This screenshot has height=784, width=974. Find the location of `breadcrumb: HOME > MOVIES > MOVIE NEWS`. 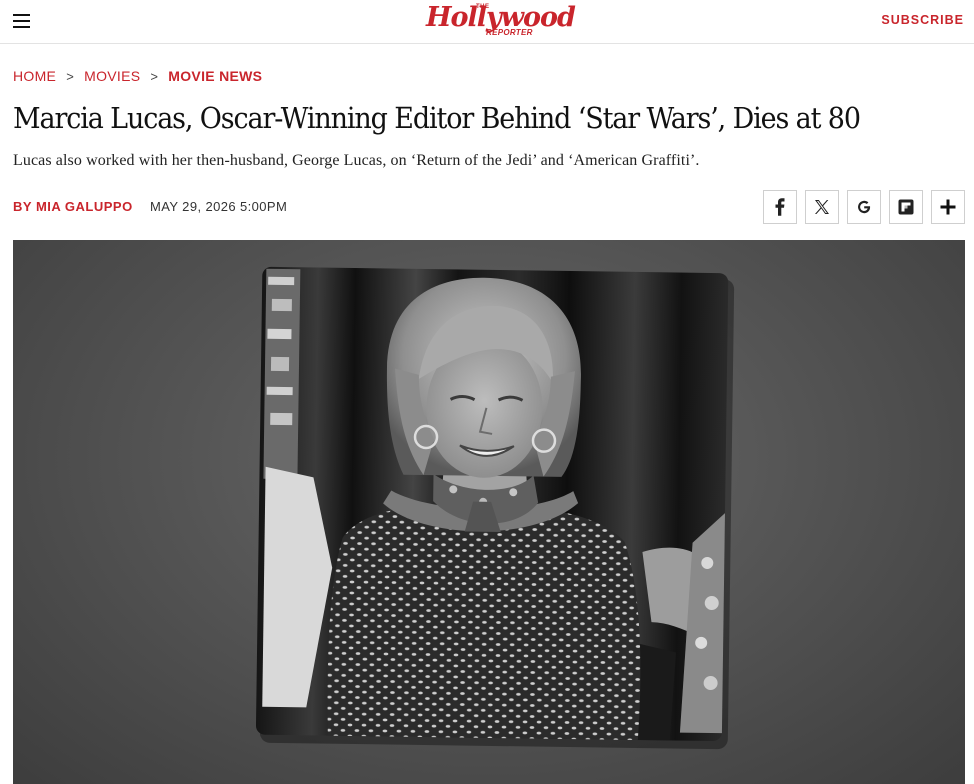

breadcrumb: HOME > MOVIES > MOVIE NEWS is located at coordinates (137, 76).